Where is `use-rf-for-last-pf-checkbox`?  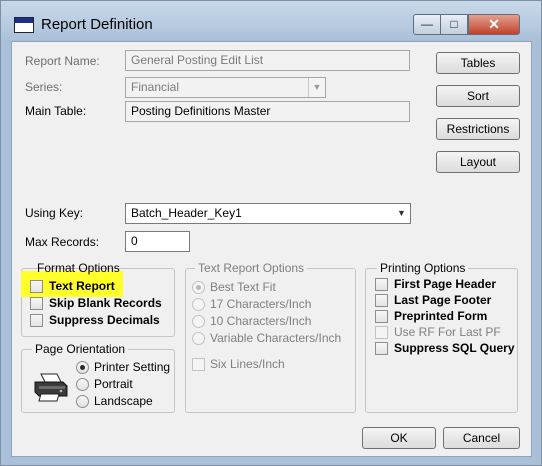 use-rf-for-last-pf-checkbox is located at coordinates (381, 332).